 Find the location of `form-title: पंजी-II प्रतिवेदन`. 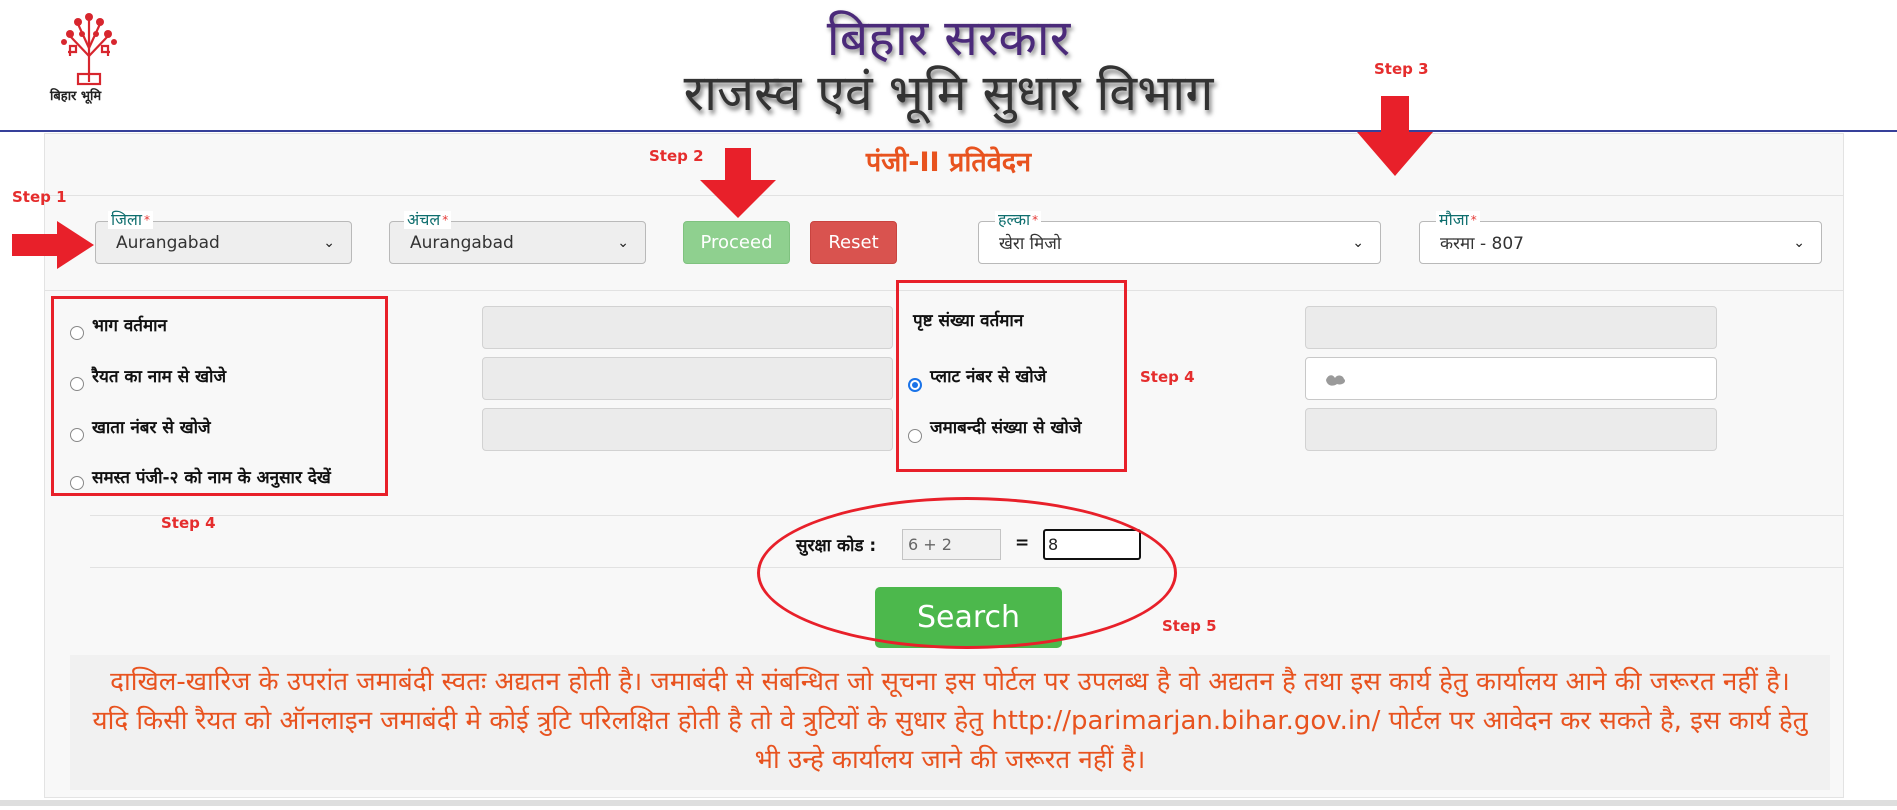

form-title: पंजी-II प्रतिवेदन is located at coordinates (948, 162).